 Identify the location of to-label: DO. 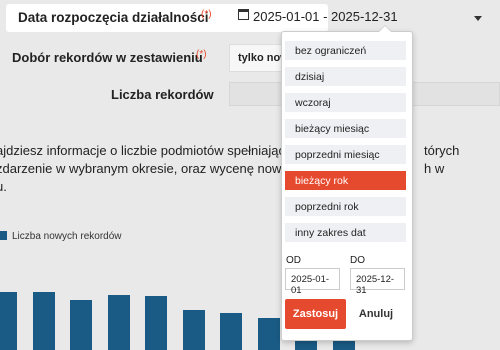
(357, 260).